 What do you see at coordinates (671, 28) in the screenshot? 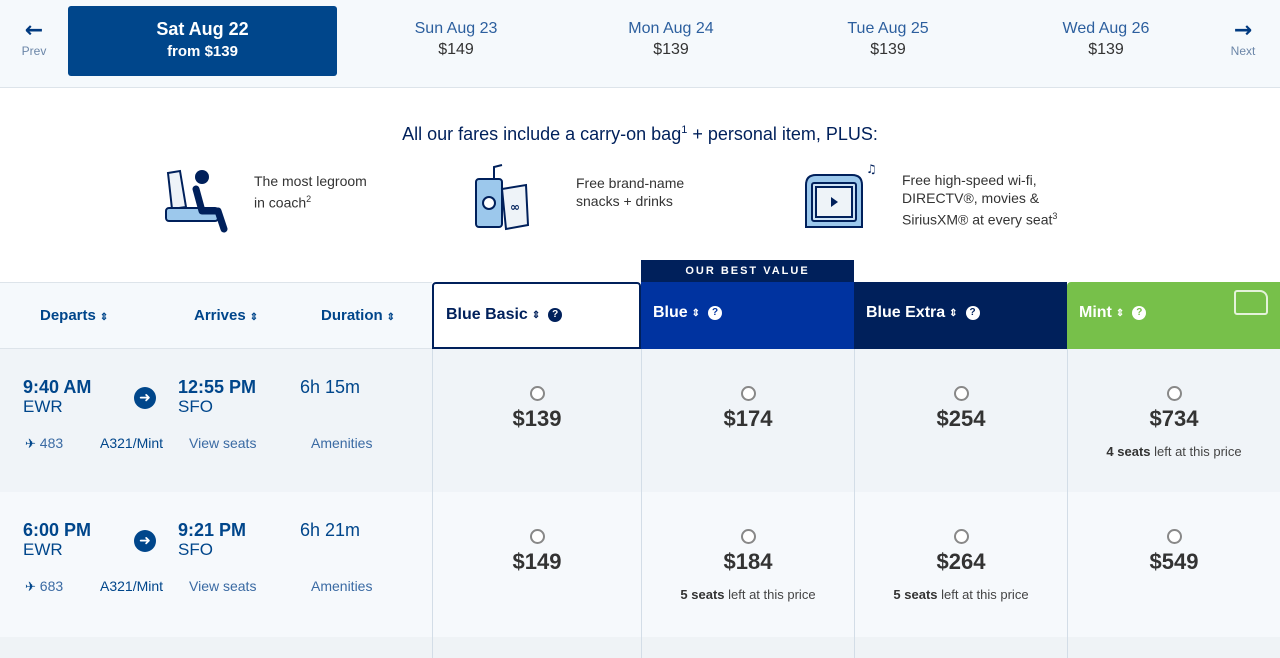
I see `date-option-day: Mon Aug 24` at bounding box center [671, 28].